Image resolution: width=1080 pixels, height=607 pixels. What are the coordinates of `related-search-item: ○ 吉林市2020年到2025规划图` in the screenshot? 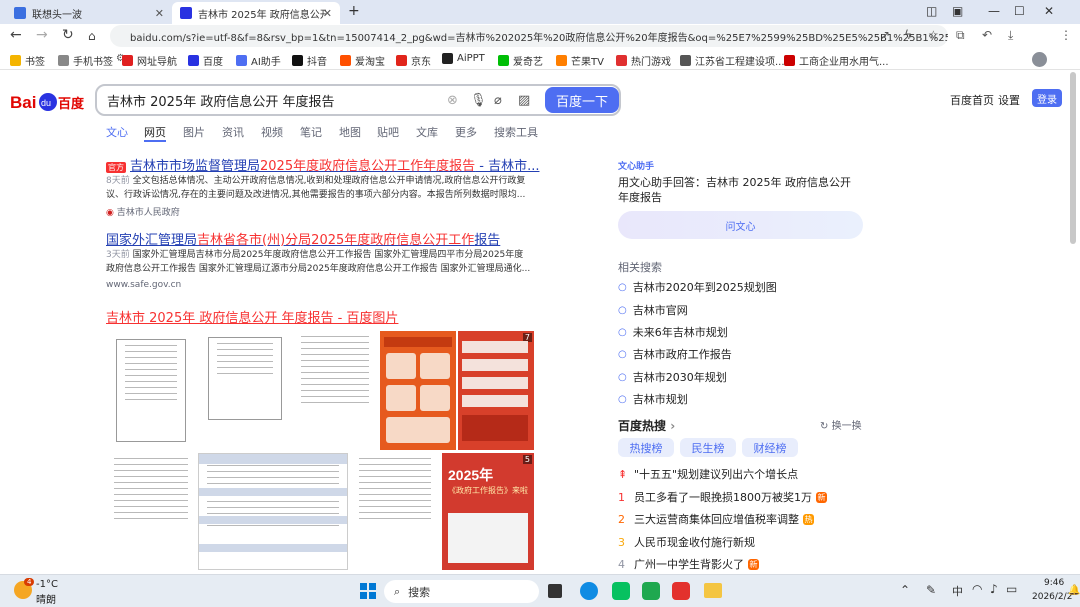 It's located at (697, 287).